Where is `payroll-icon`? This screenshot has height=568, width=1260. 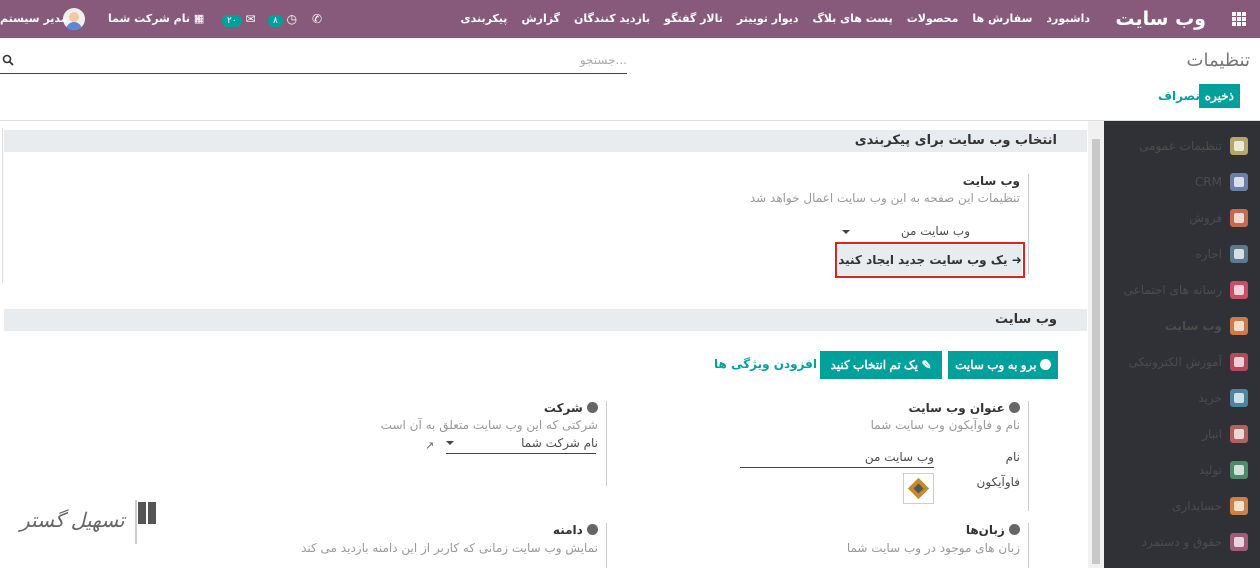
payroll-icon is located at coordinates (1239, 542).